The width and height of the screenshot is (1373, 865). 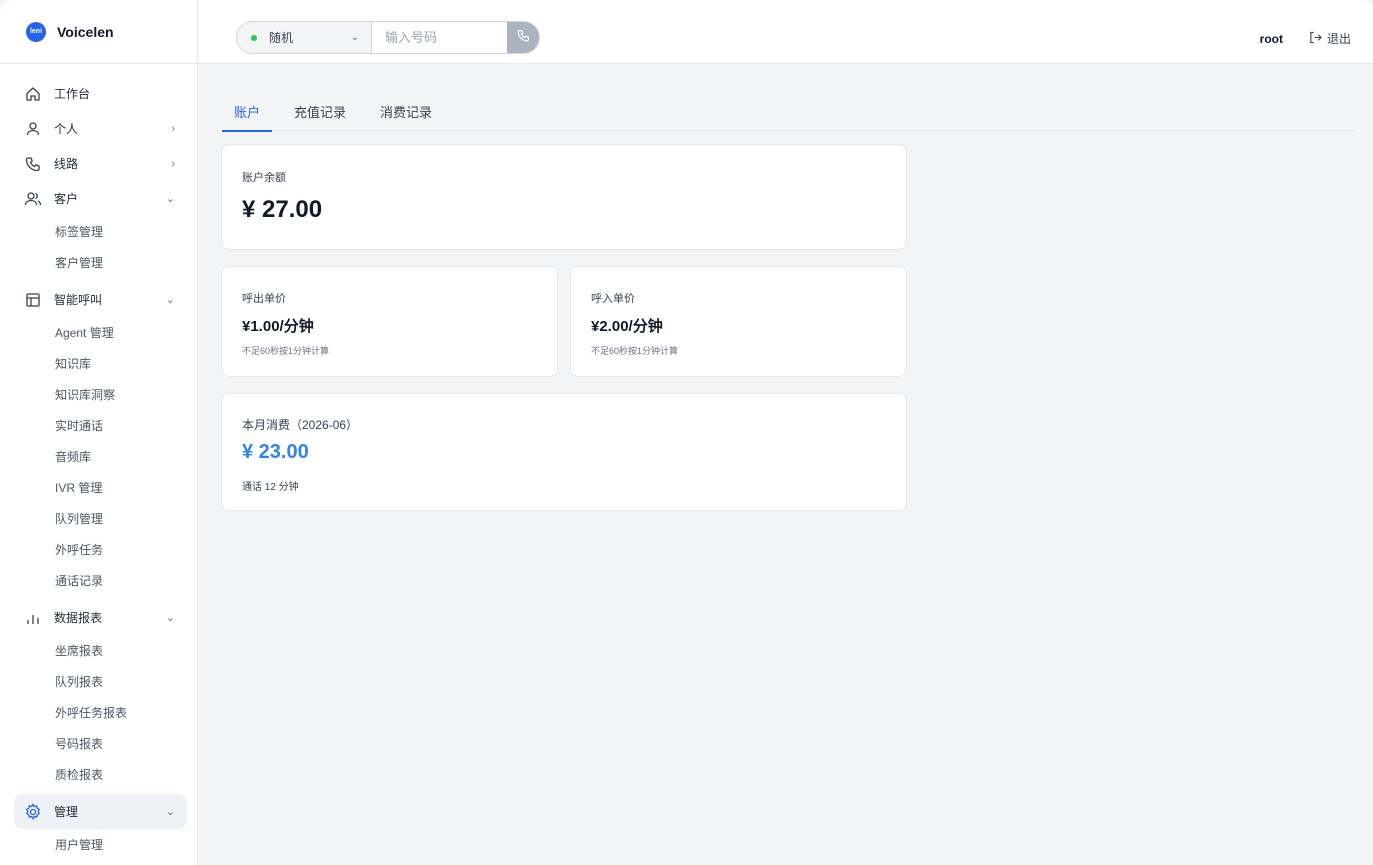 What do you see at coordinates (33, 300) in the screenshot?
I see `layout-icon` at bounding box center [33, 300].